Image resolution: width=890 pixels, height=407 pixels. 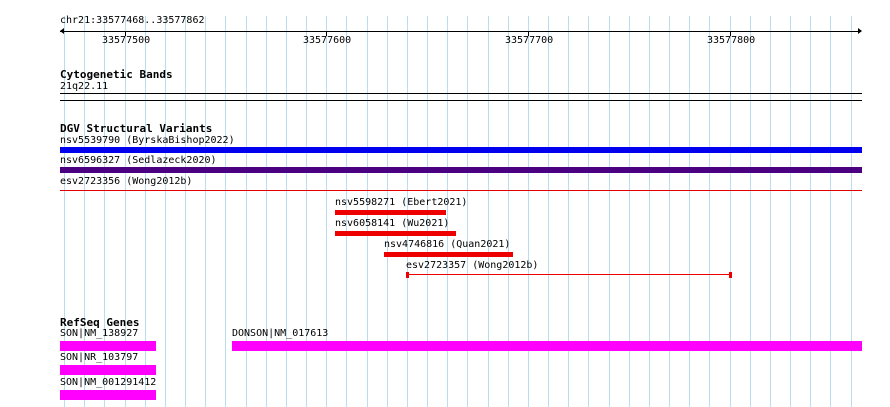 I want to click on ruler-tick-label: 33577800, so click(x=731, y=40).